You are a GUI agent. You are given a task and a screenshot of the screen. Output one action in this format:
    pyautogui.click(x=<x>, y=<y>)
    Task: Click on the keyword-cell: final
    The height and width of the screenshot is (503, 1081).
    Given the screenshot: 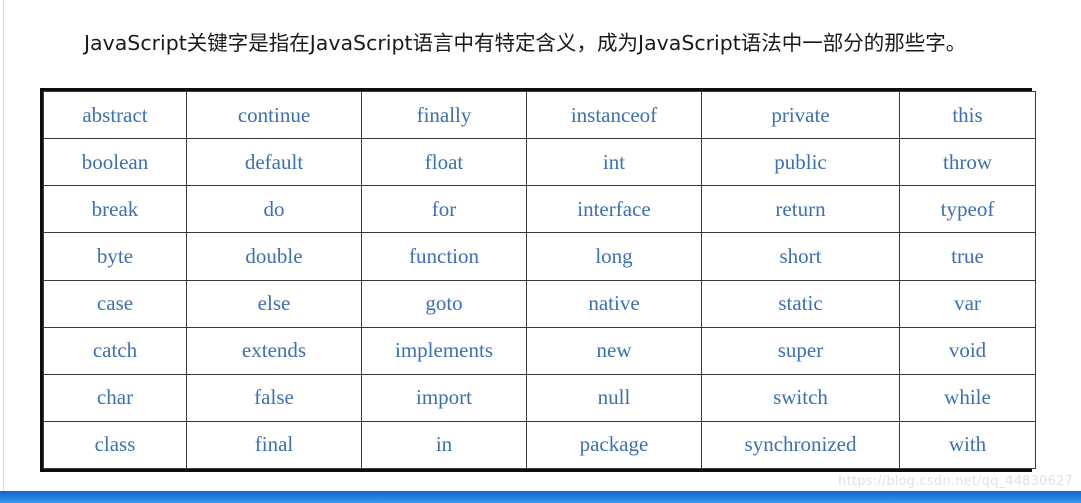 What is the action you would take?
    pyautogui.click(x=274, y=445)
    